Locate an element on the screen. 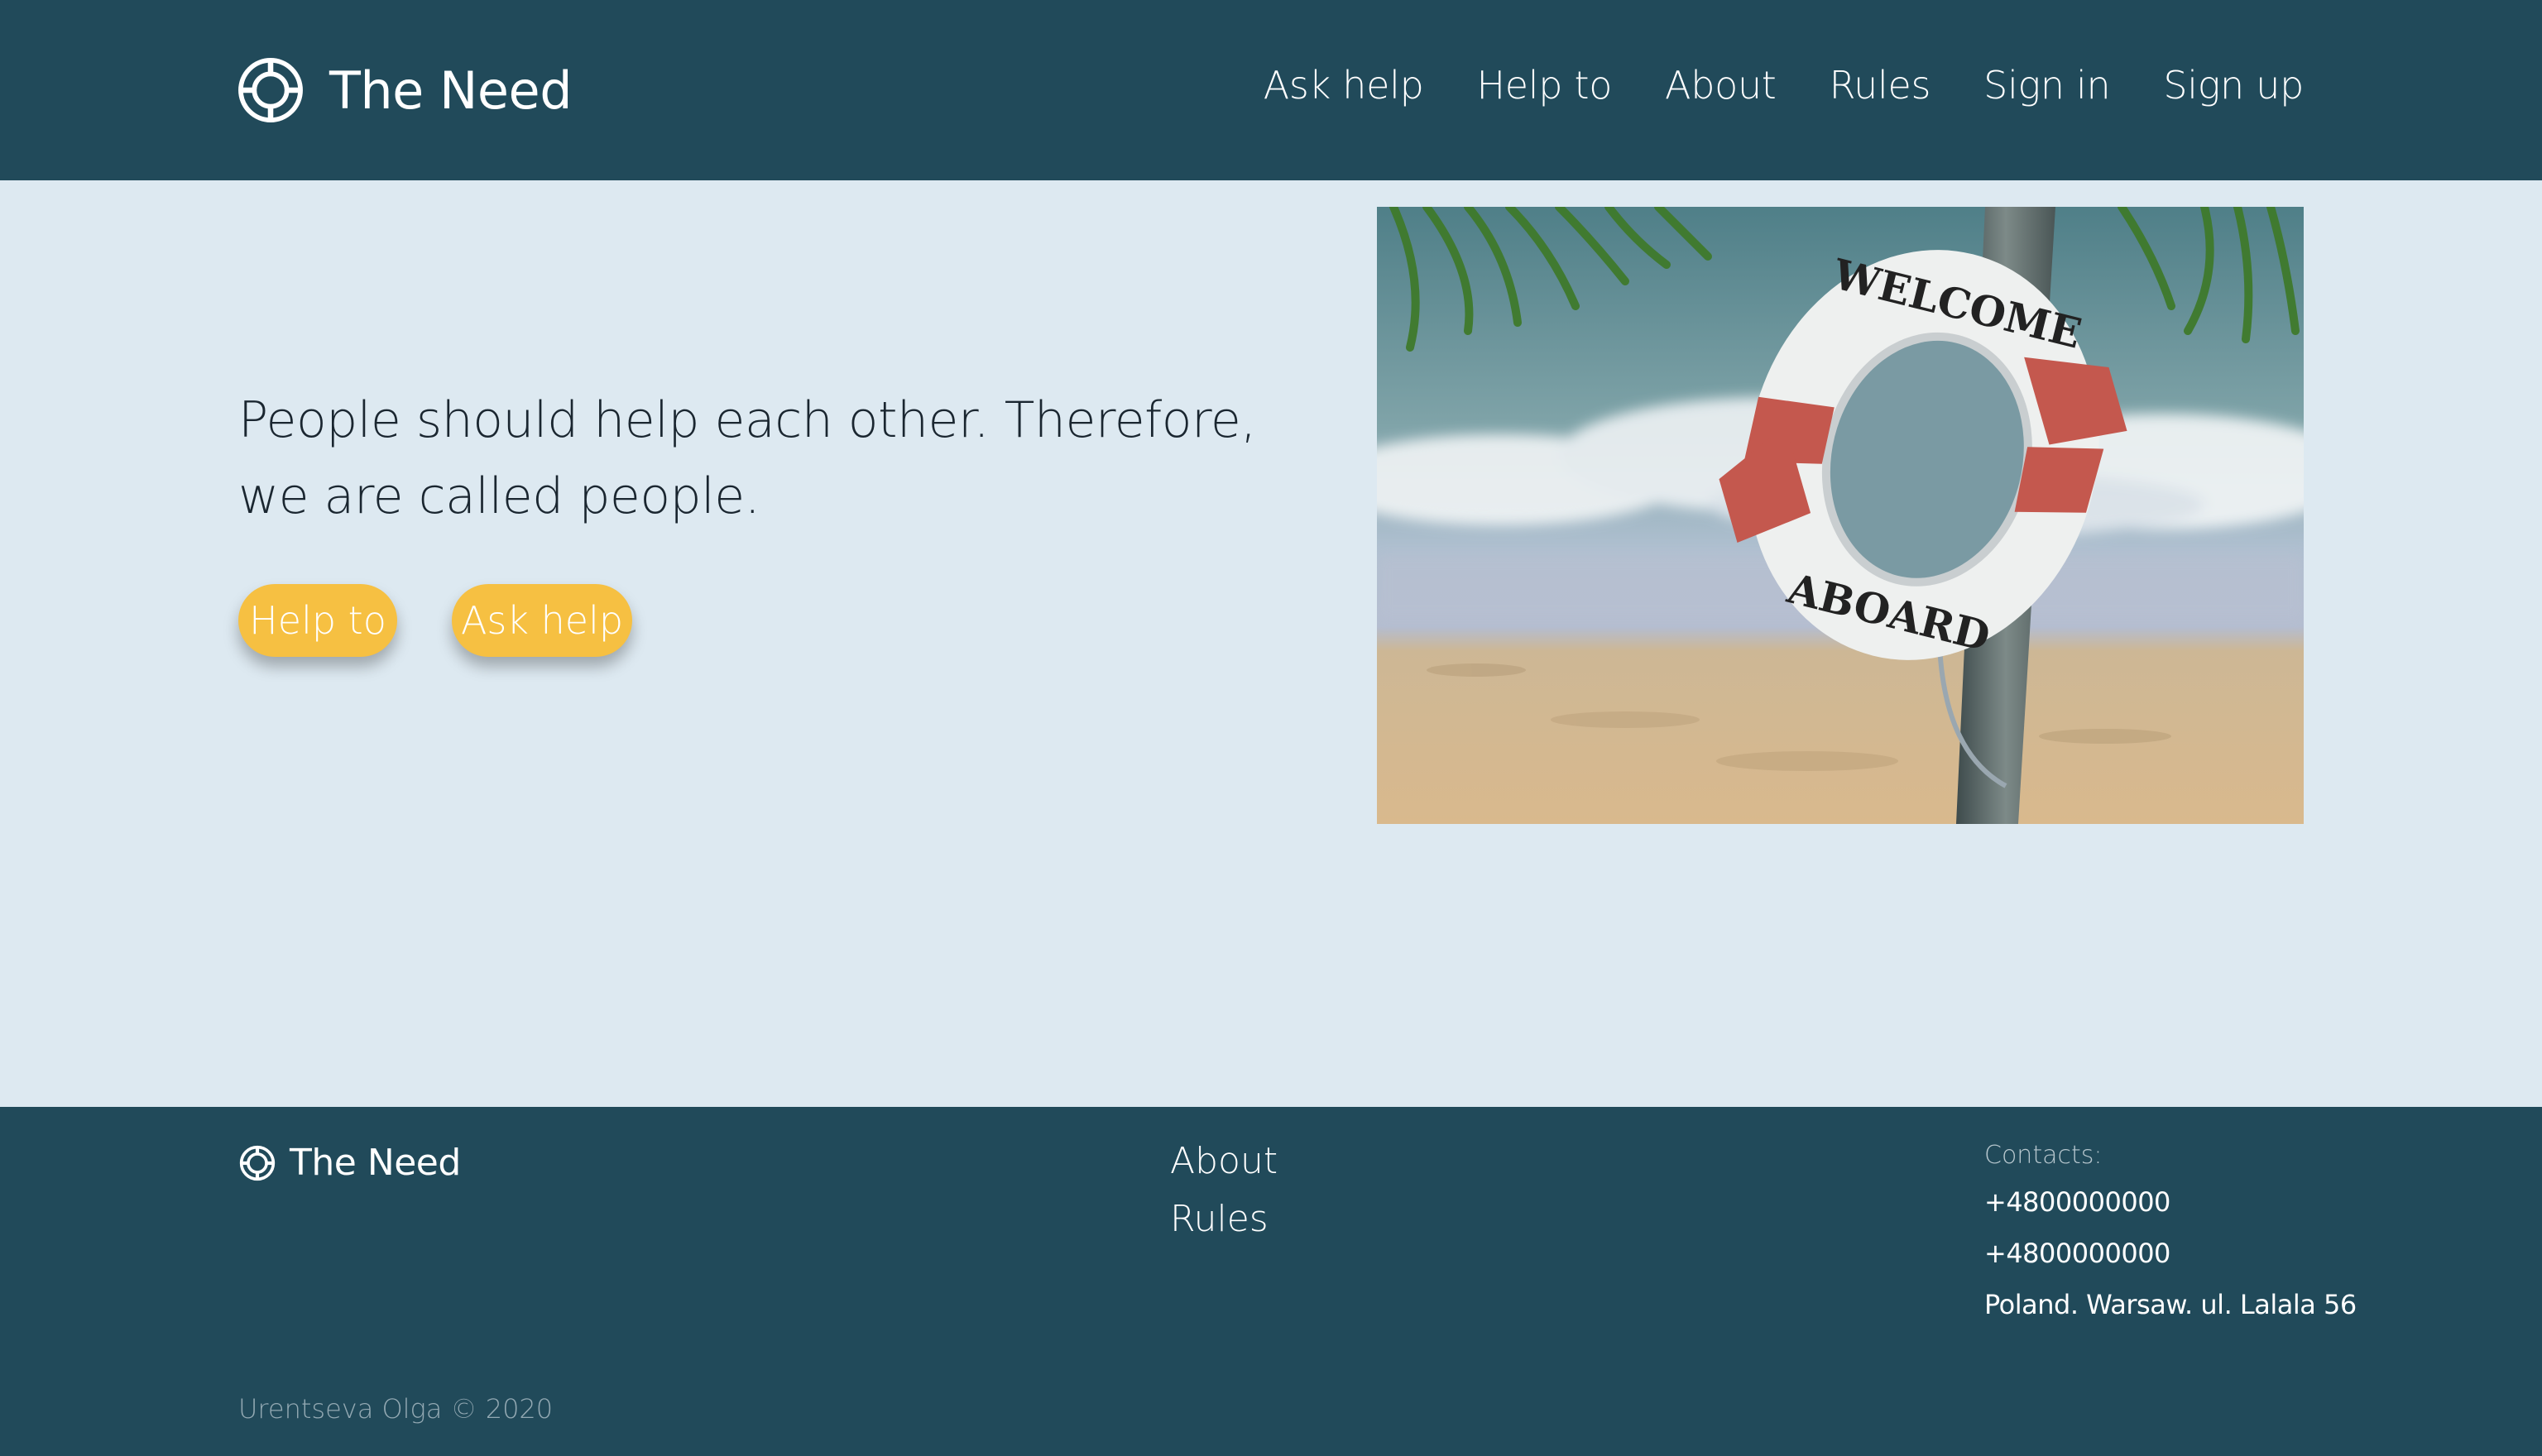 The width and height of the screenshot is (2542, 1456). nav-rules: Rules is located at coordinates (1880, 85).